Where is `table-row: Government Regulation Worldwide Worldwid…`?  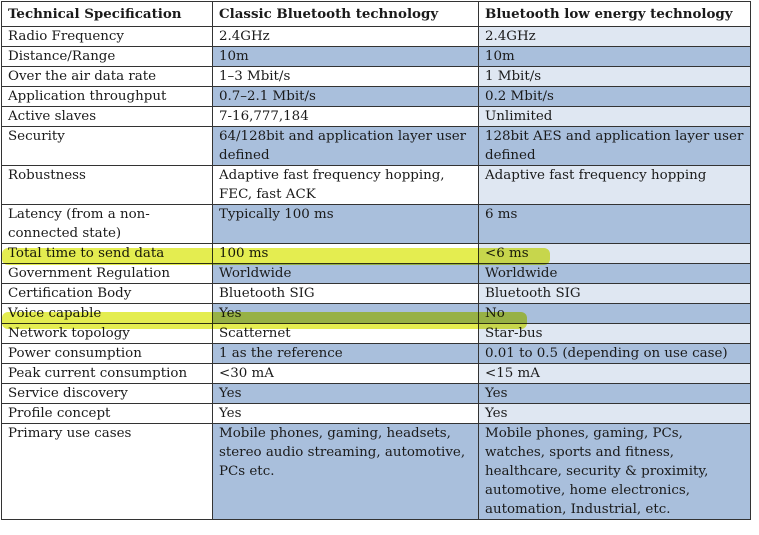
table-row: Government Regulation Worldwide Worldwid… is located at coordinates (376, 273).